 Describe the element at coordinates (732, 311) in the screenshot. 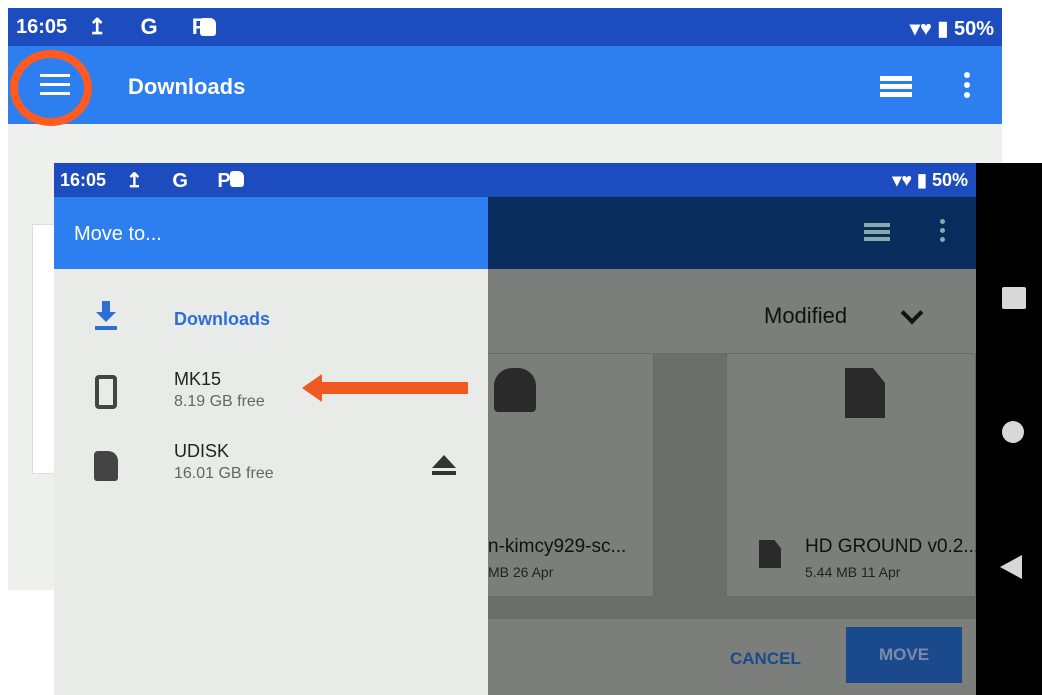

I see `sort-row: Modified` at that location.